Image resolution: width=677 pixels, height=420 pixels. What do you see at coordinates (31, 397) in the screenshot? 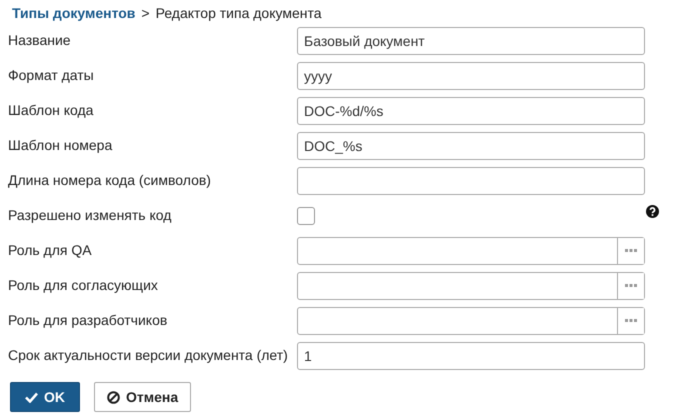
I see `check-icon` at bounding box center [31, 397].